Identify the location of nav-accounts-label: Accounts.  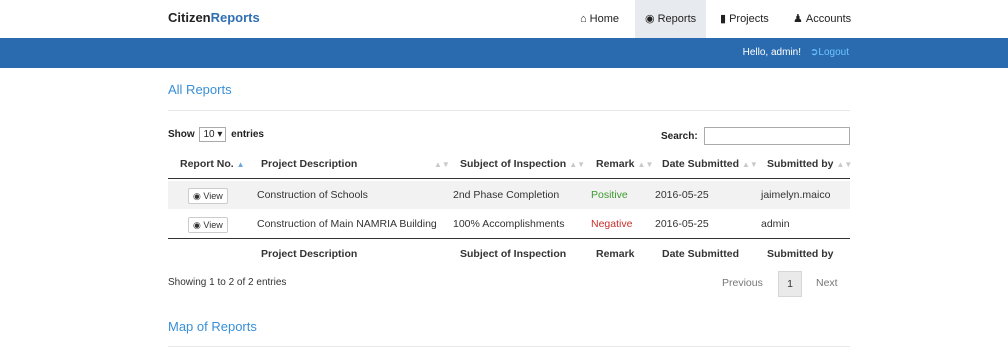
(828, 19).